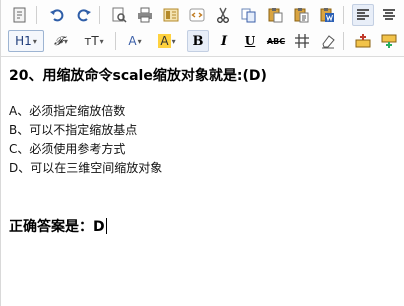 The width and height of the screenshot is (404, 306). I want to click on template-icon, so click(171, 15).